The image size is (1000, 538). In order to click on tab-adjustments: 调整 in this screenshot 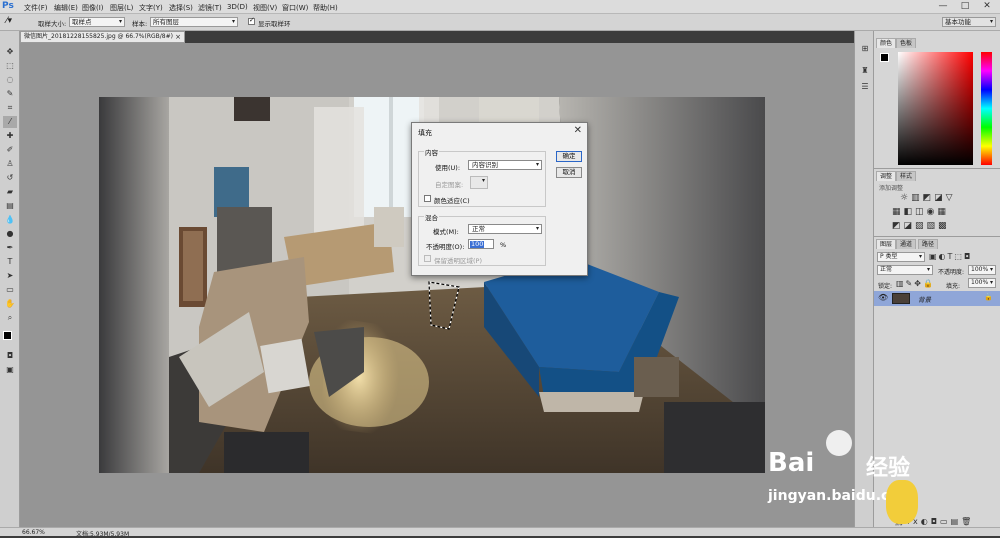, I will do `click(886, 176)`.